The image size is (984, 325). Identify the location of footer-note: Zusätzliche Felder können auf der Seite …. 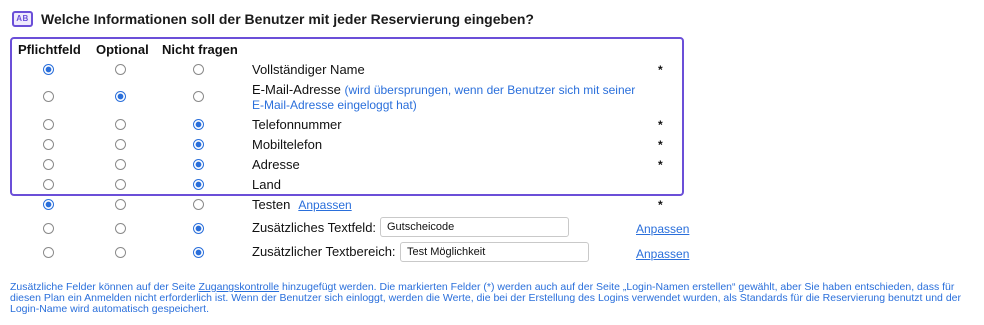
(492, 298).